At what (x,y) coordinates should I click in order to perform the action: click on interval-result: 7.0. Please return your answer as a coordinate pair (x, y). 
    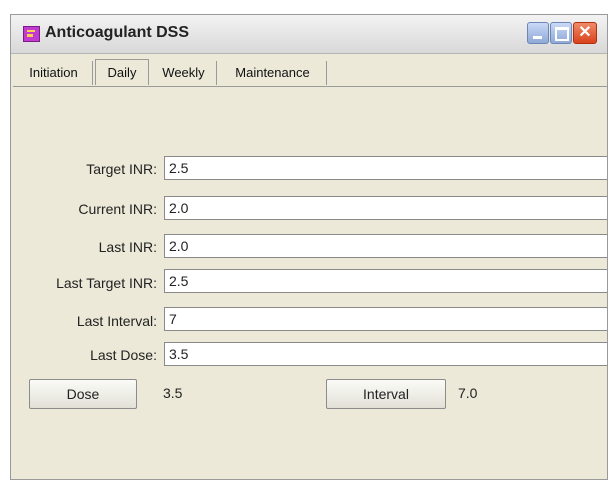
    Looking at the image, I should click on (468, 393).